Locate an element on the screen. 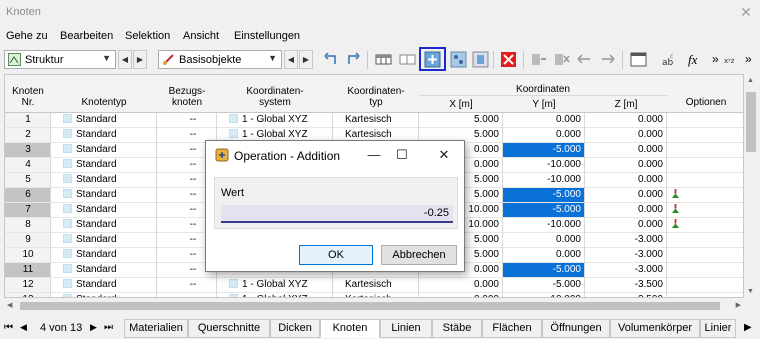  tab-oeffnungen: Öffnungen is located at coordinates (576, 328).